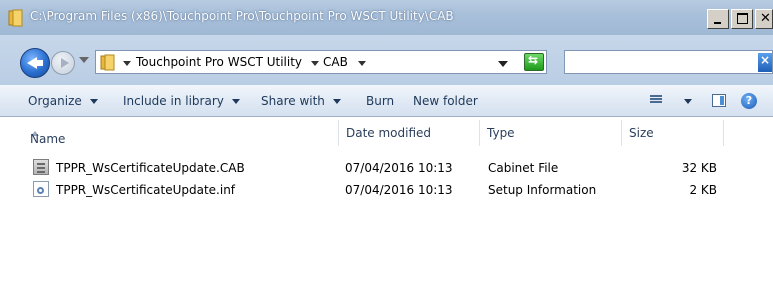 The width and height of the screenshot is (773, 296). Describe the element at coordinates (409, 133) in the screenshot. I see `column-header-date-modified: Date modified` at that location.